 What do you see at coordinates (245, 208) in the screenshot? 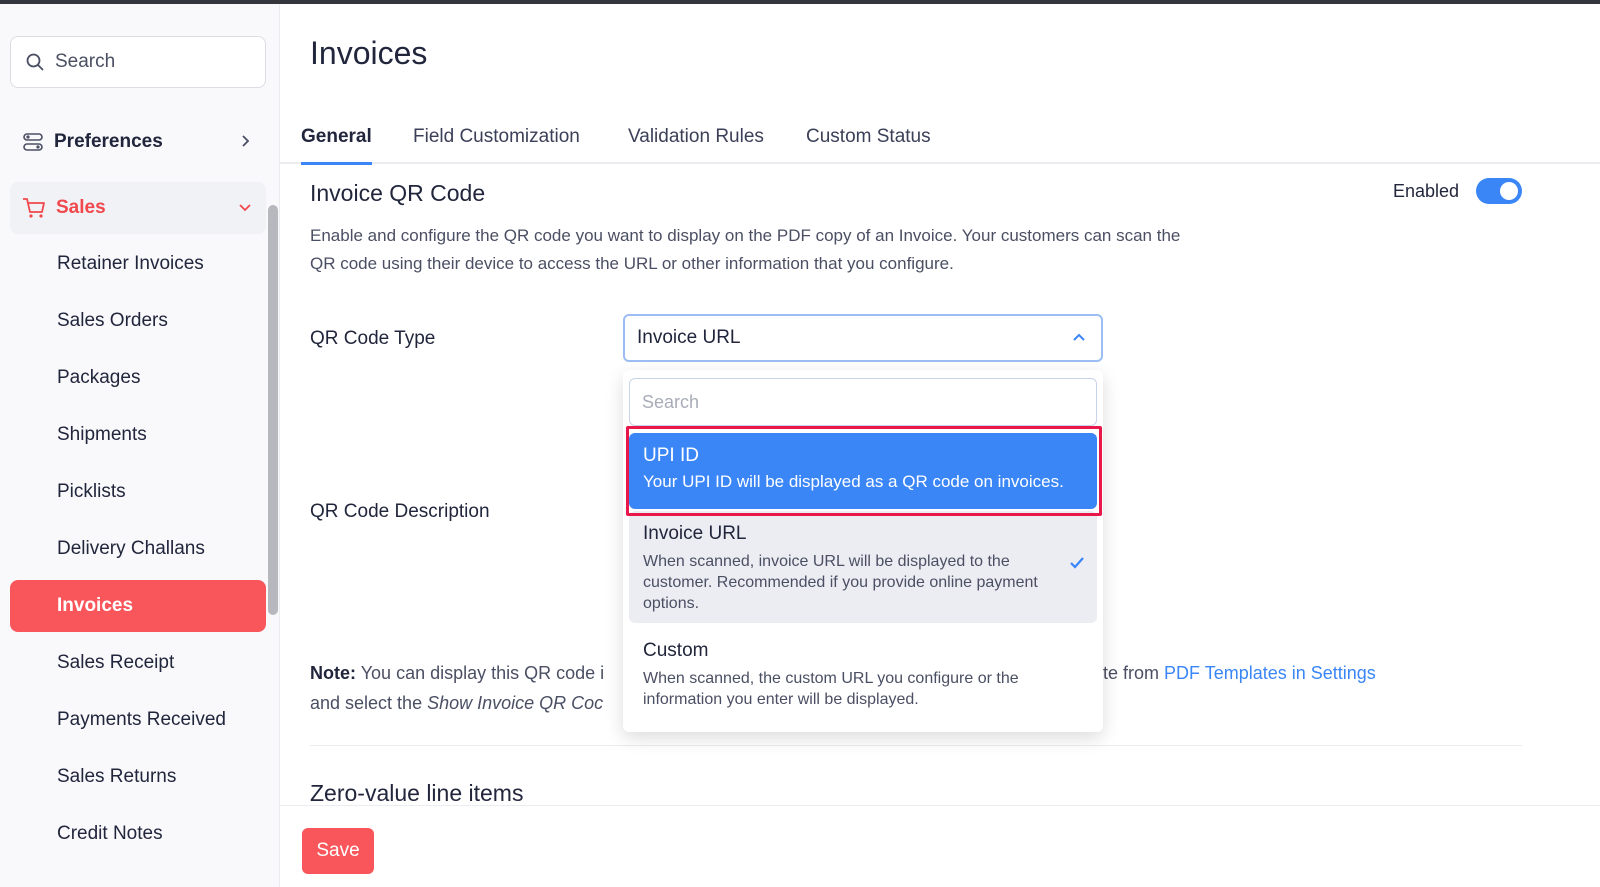
I see `chevron-down-icon` at bounding box center [245, 208].